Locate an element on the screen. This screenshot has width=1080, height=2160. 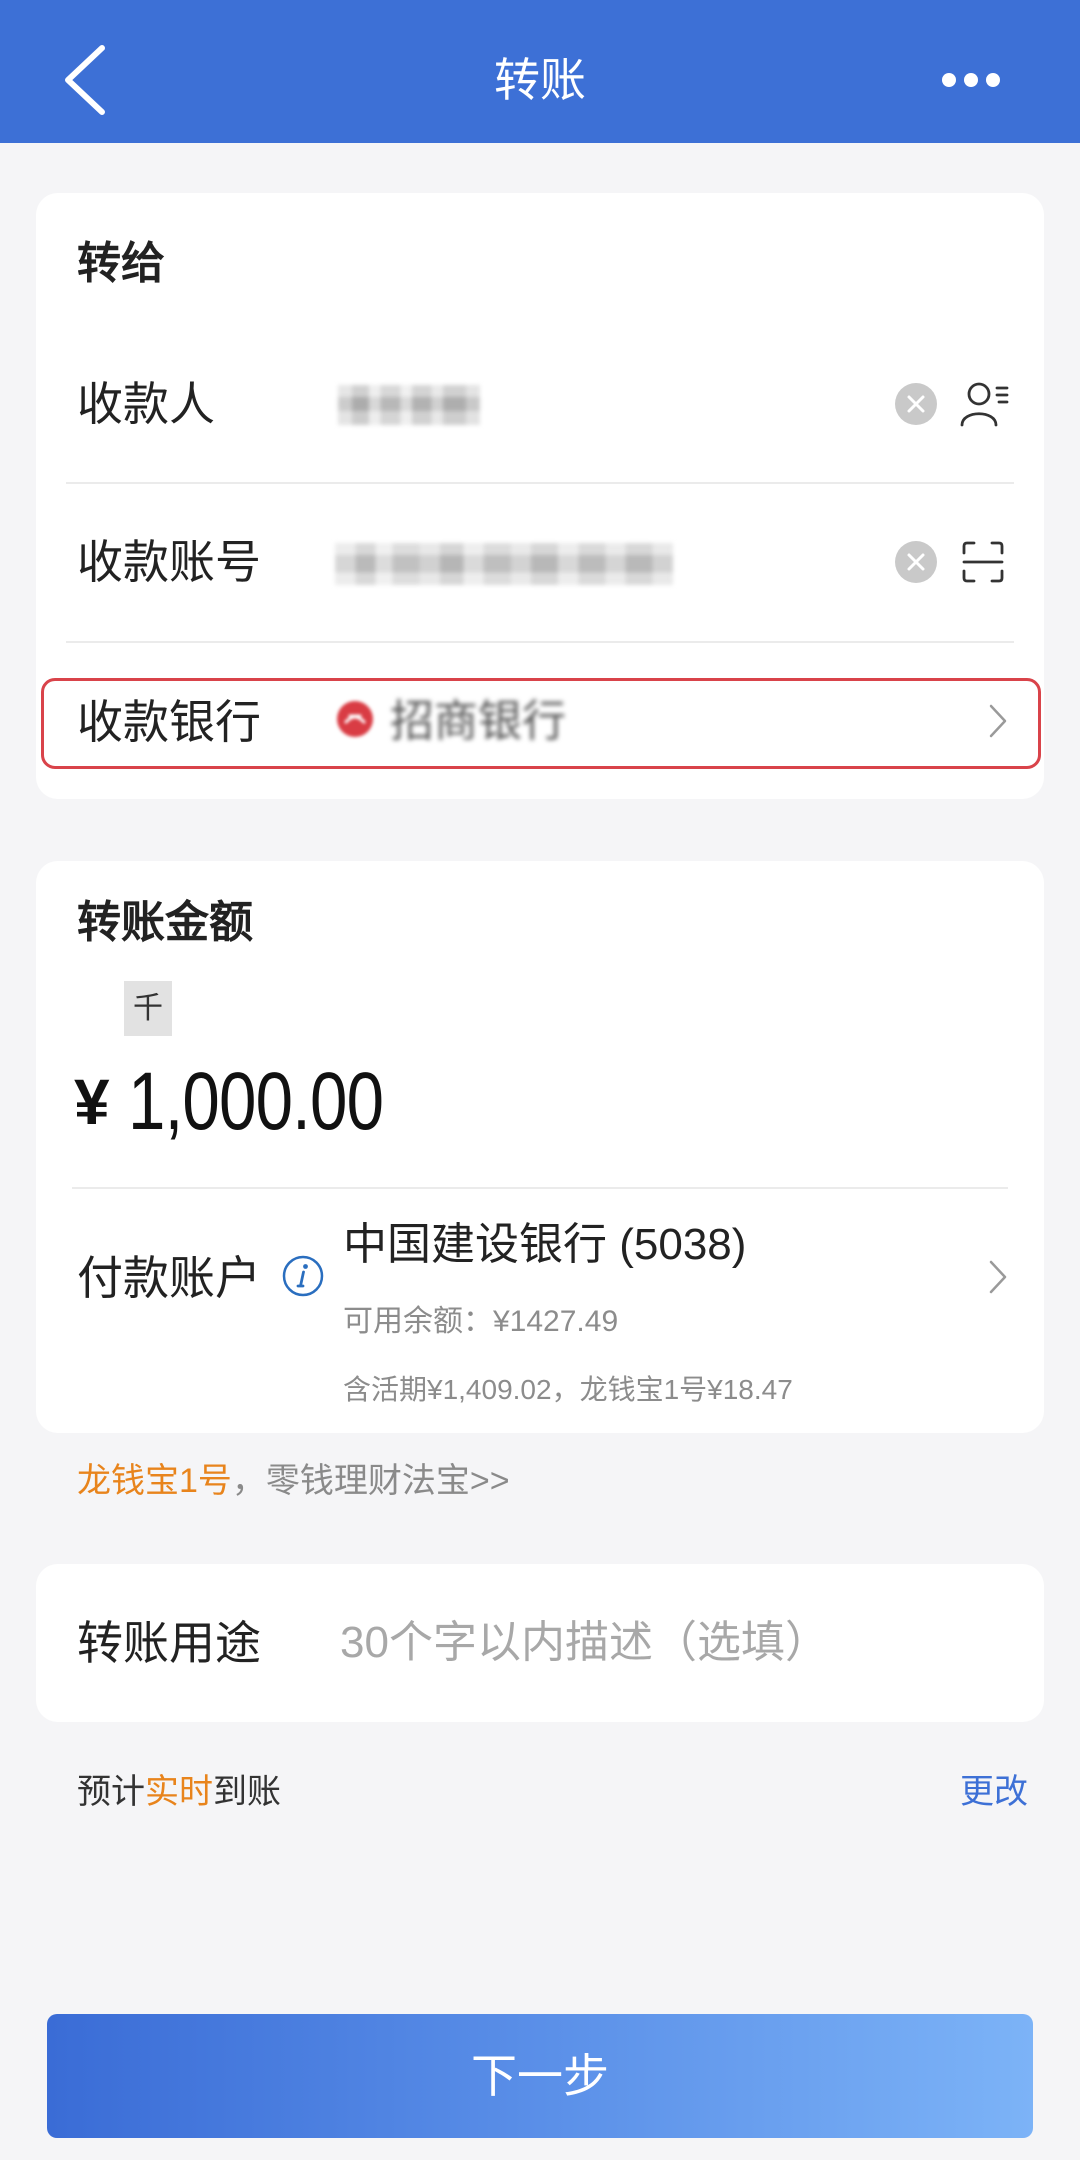
chevron-left-icon is located at coordinates (85, 80).